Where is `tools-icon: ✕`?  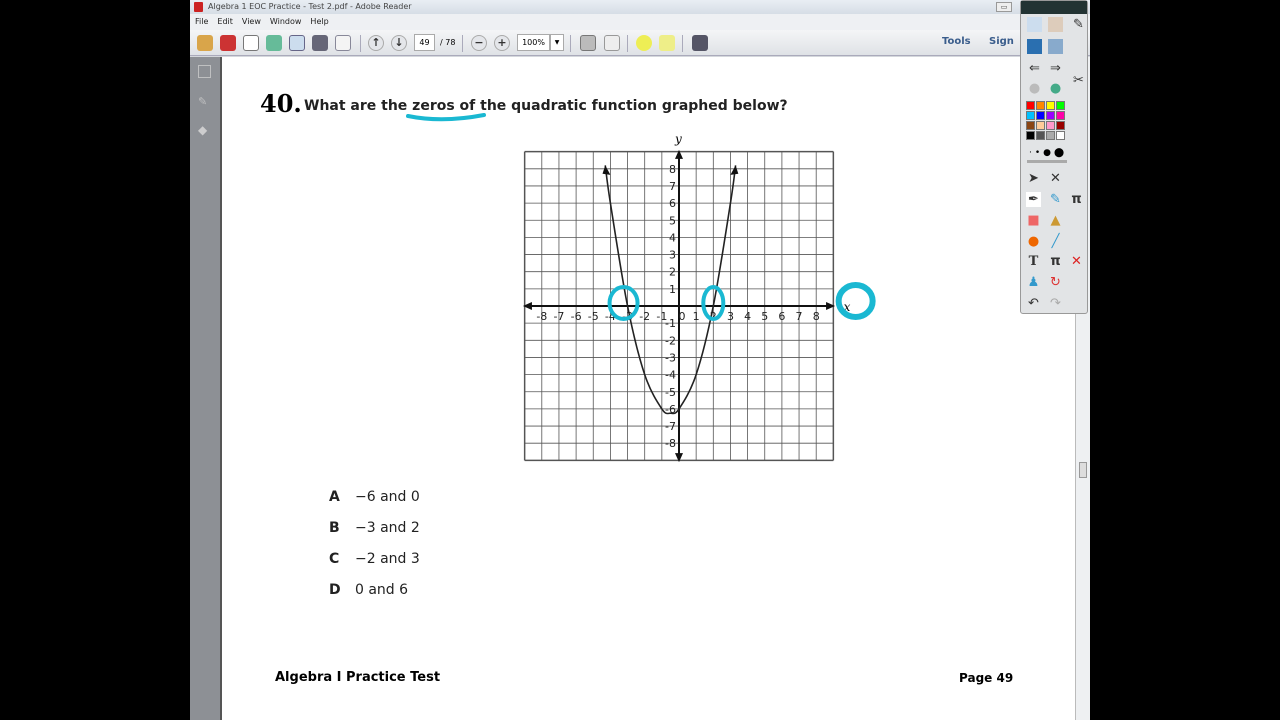 tools-icon: ✕ is located at coordinates (1055, 178).